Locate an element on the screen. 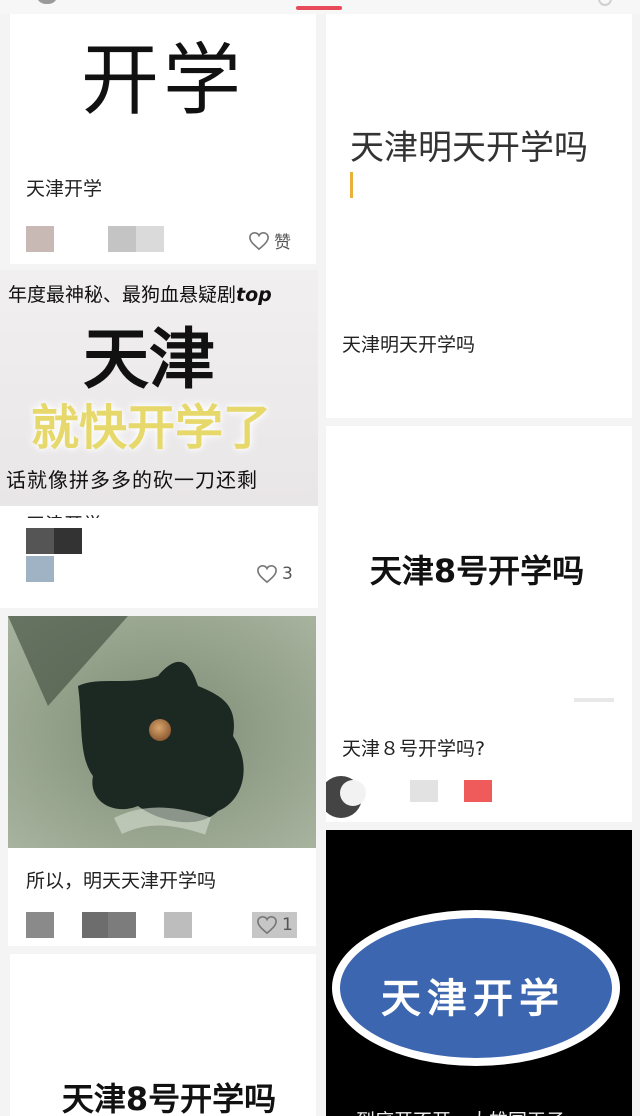 This screenshot has width=640, height=1116. author-row: 1 is located at coordinates (171, 925).